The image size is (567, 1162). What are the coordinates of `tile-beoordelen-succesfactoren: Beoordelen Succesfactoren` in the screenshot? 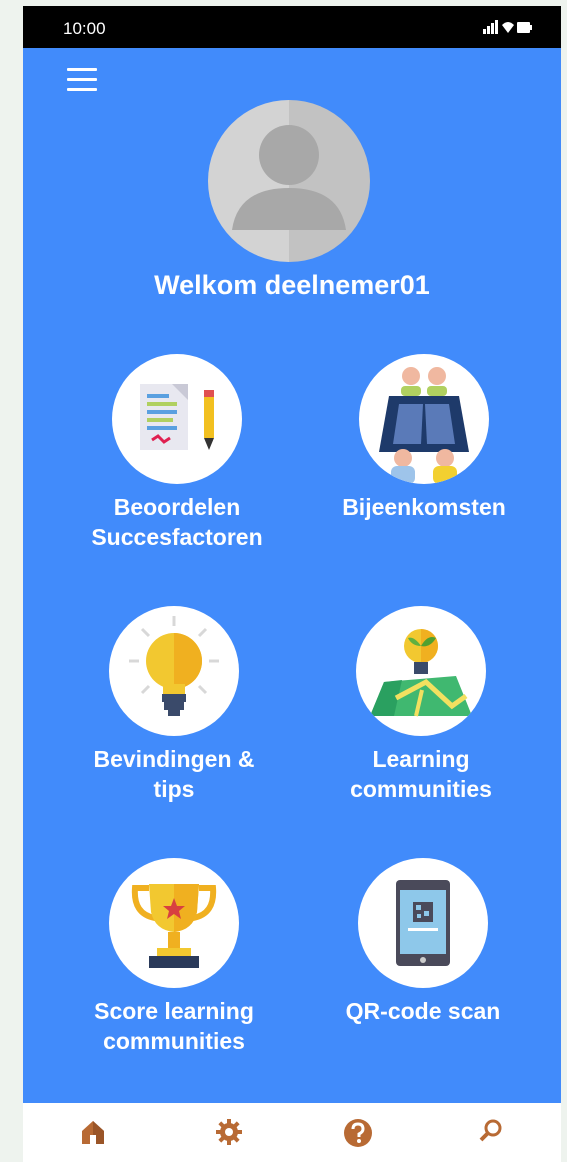 It's located at (177, 453).